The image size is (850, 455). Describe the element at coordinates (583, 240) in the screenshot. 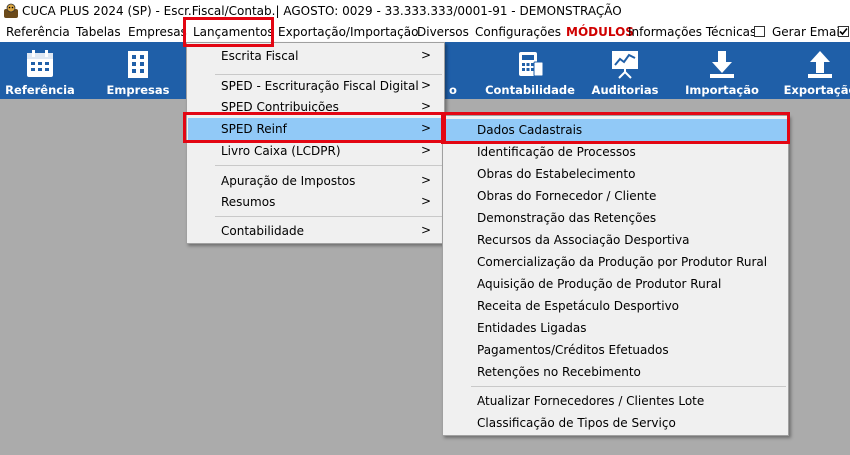

I see `menu-item-label: Recursos da Associação Desportiva` at that location.